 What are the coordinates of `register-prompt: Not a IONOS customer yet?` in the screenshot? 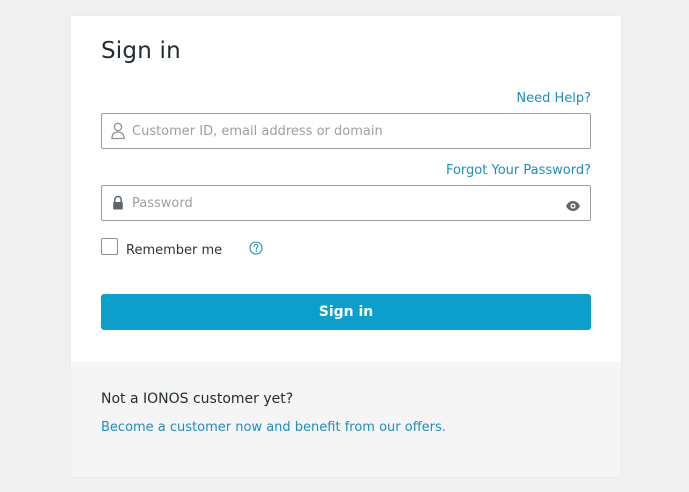 It's located at (197, 399).